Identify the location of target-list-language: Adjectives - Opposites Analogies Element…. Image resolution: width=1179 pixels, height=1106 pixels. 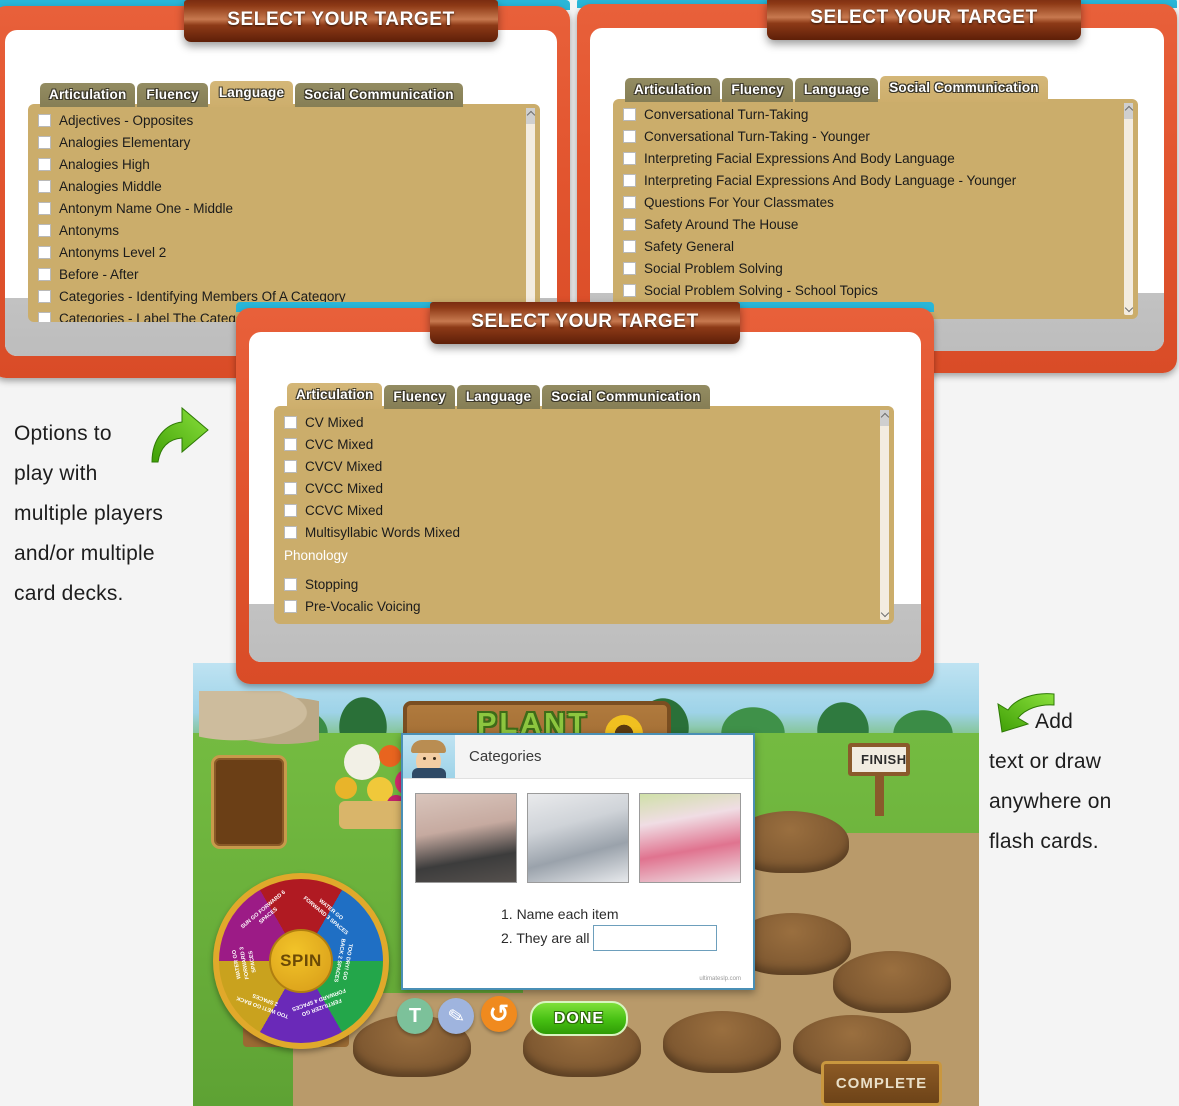
(284, 213).